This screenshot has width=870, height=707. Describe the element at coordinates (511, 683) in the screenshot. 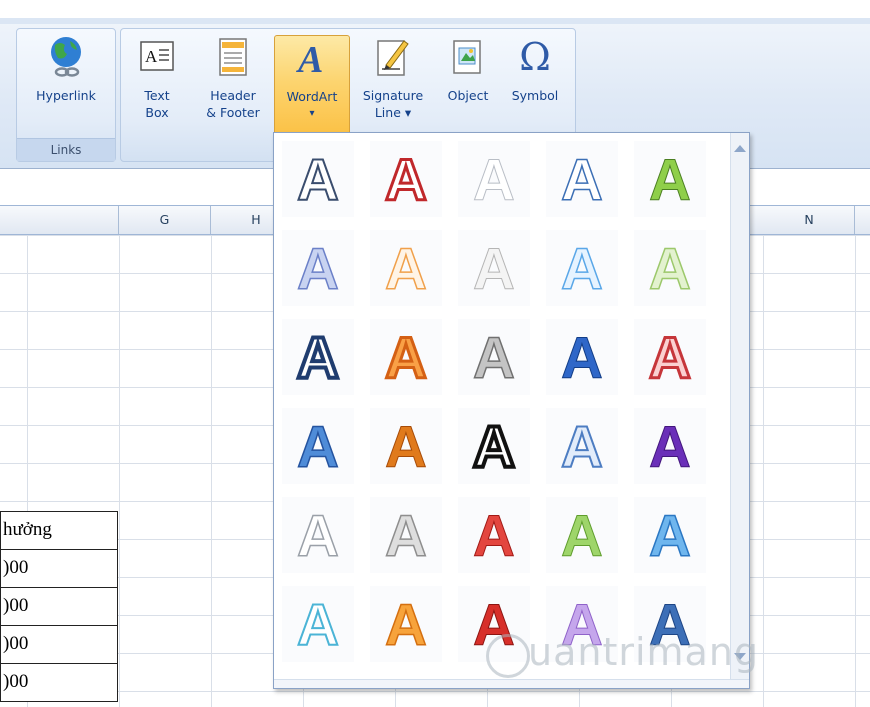

I see `gallery-resize-handle` at that location.